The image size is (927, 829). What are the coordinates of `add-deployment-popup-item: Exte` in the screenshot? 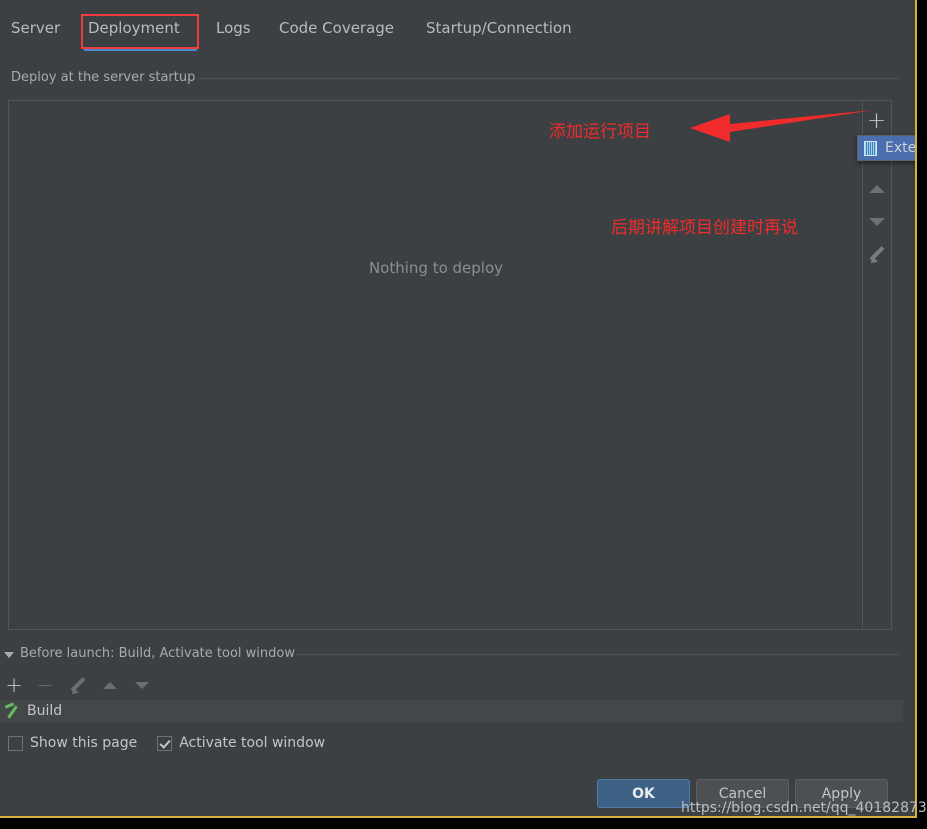 It's located at (887, 148).